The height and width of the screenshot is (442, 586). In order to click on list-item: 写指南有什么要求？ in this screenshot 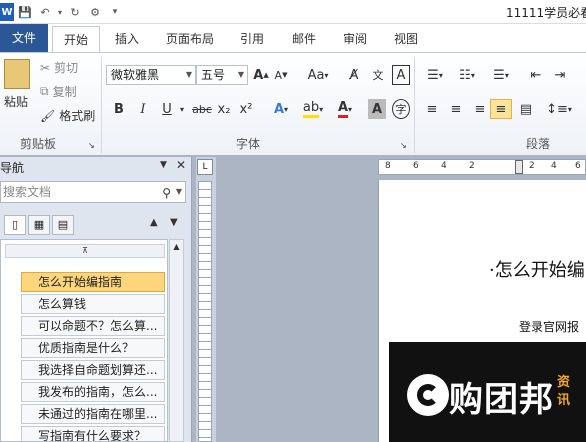, I will do `click(93, 433)`.